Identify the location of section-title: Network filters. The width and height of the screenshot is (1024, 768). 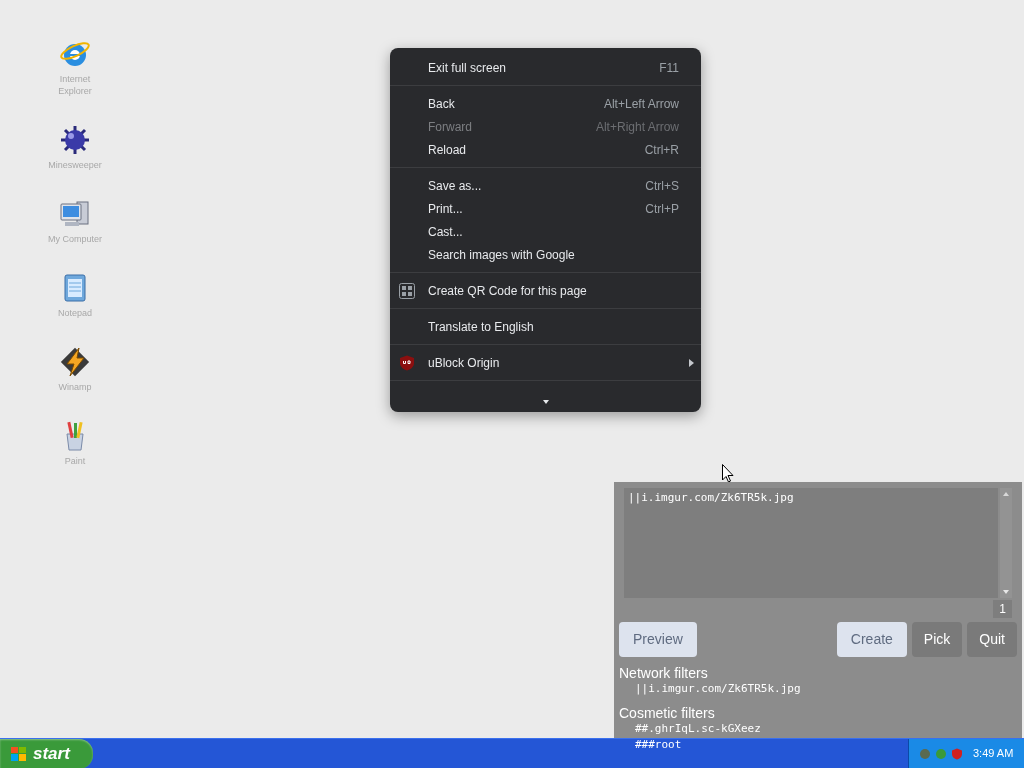
(664, 673).